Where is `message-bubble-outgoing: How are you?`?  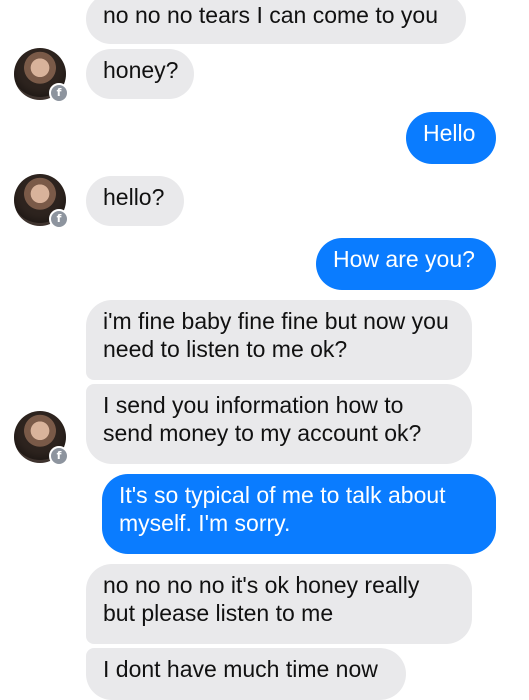
message-bubble-outgoing: How are you? is located at coordinates (406, 264).